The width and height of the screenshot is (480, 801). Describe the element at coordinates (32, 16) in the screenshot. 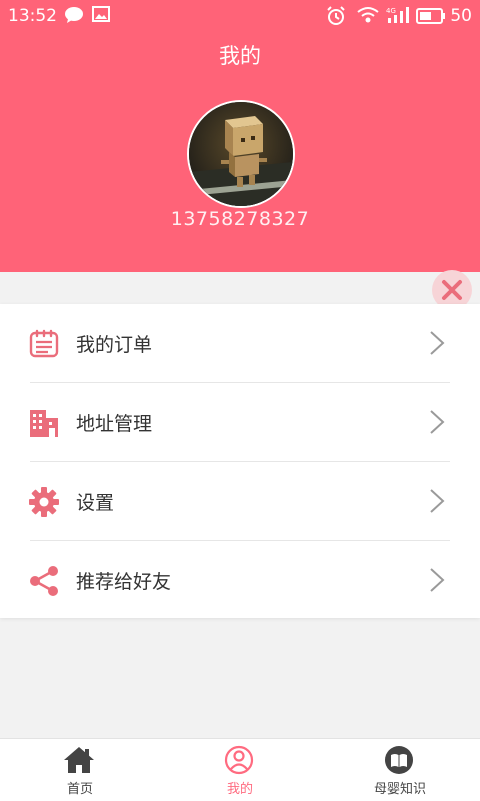

I see `status-time: 13:52` at that location.